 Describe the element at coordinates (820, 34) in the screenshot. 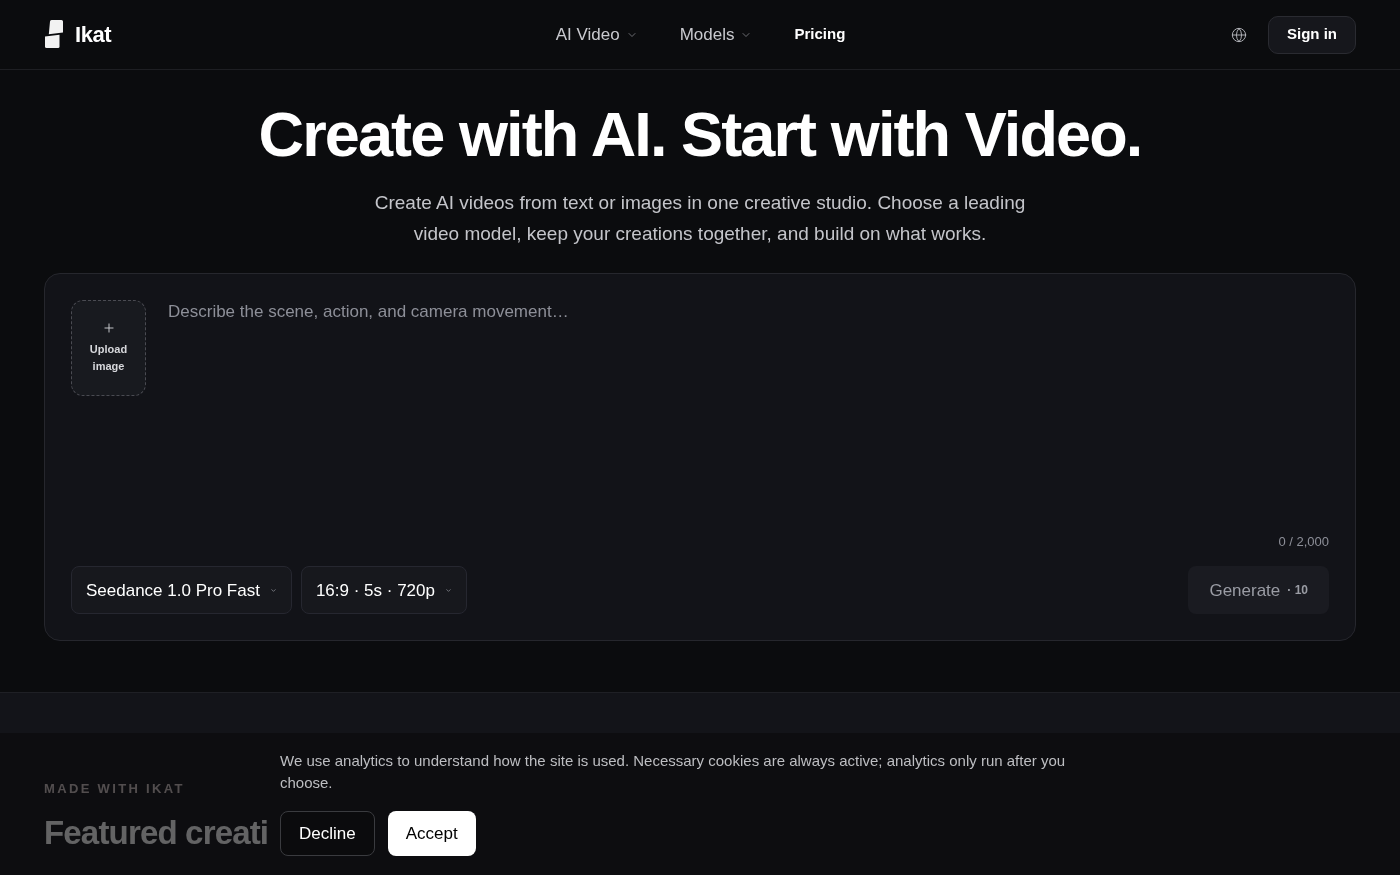

I see `nav-link: Pricing` at that location.